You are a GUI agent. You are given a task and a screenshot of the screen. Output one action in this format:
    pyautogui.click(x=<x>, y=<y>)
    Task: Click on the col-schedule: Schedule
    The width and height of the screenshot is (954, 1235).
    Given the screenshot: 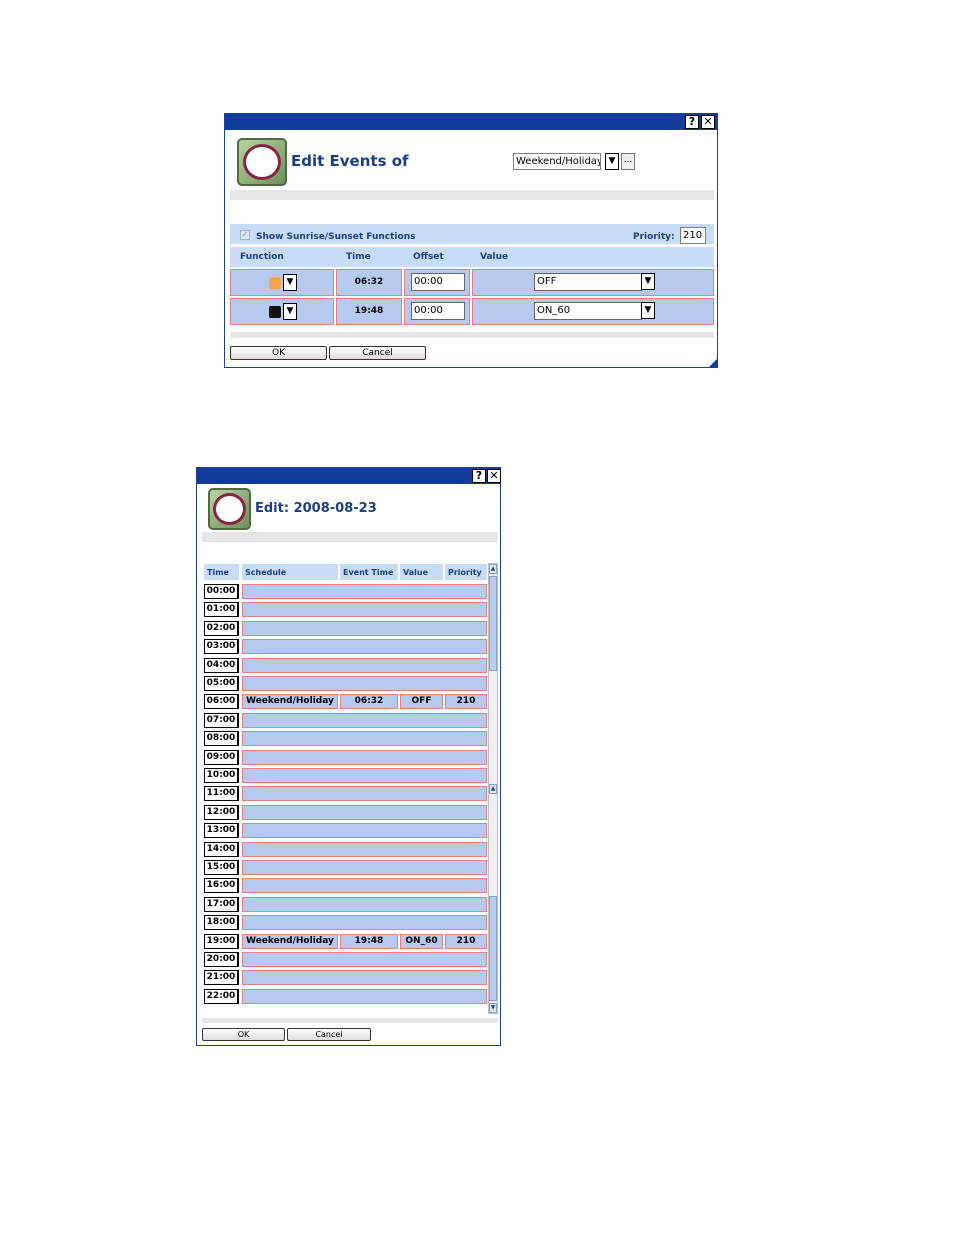 What is the action you would take?
    pyautogui.click(x=266, y=572)
    